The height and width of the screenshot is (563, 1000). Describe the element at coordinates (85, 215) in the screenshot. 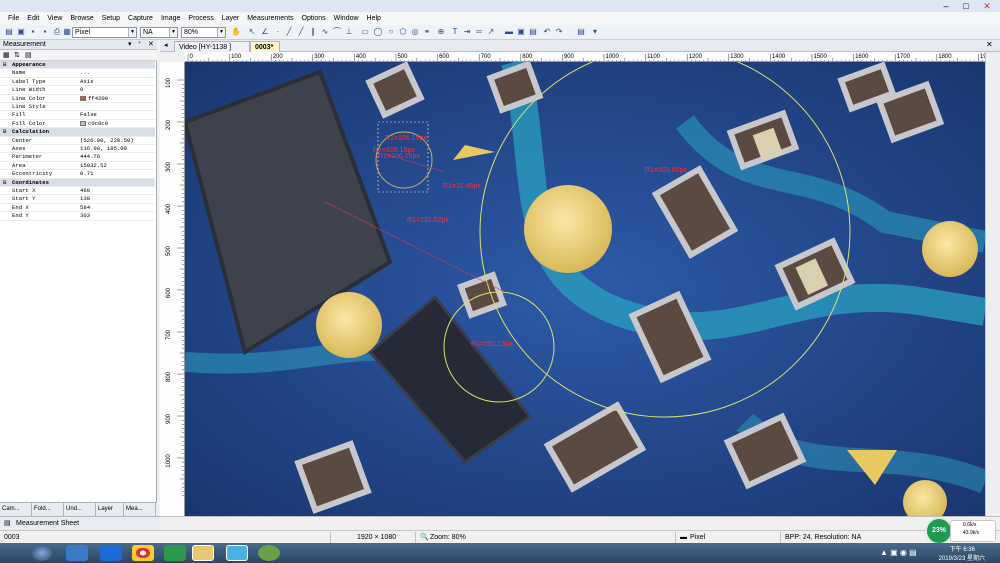

I see `property-value: 303` at that location.